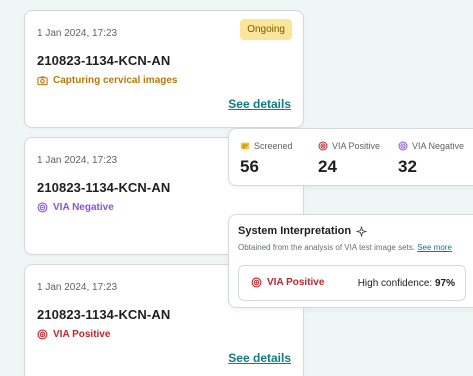 Image resolution: width=473 pixels, height=376 pixels. I want to click on see-more-link: See more, so click(434, 247).